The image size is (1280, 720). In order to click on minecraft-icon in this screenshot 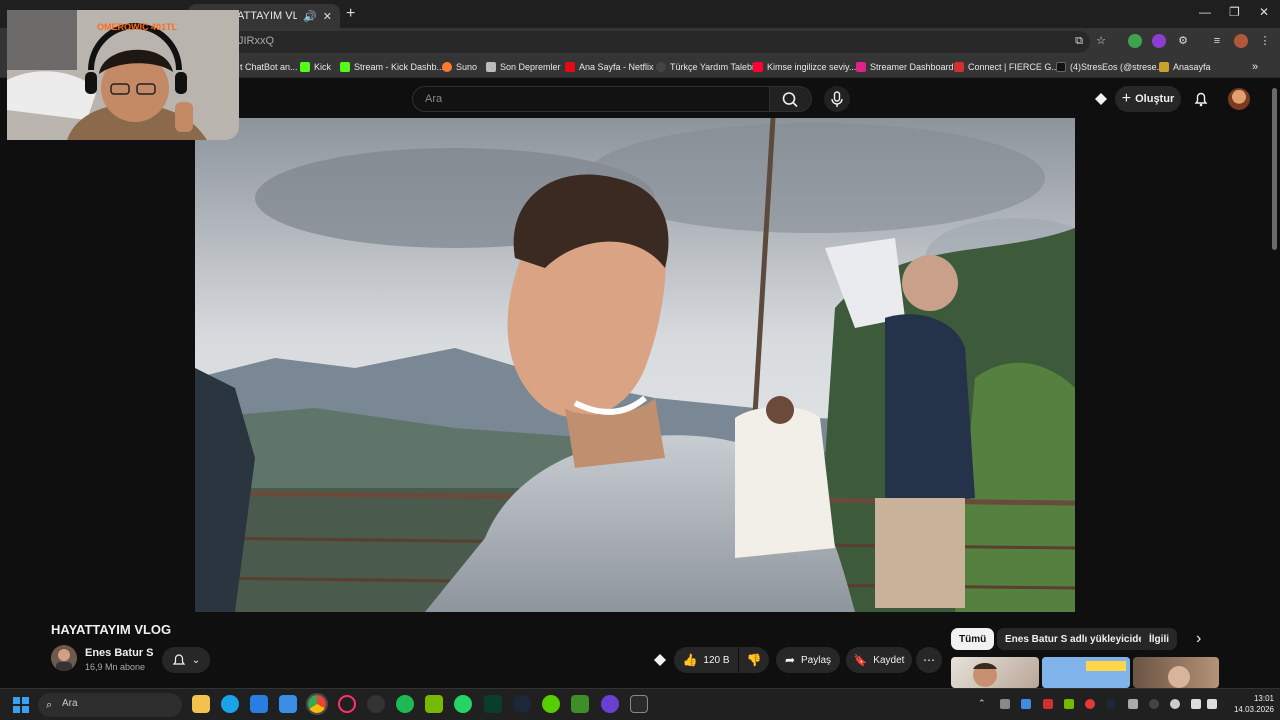, I will do `click(580, 704)`.